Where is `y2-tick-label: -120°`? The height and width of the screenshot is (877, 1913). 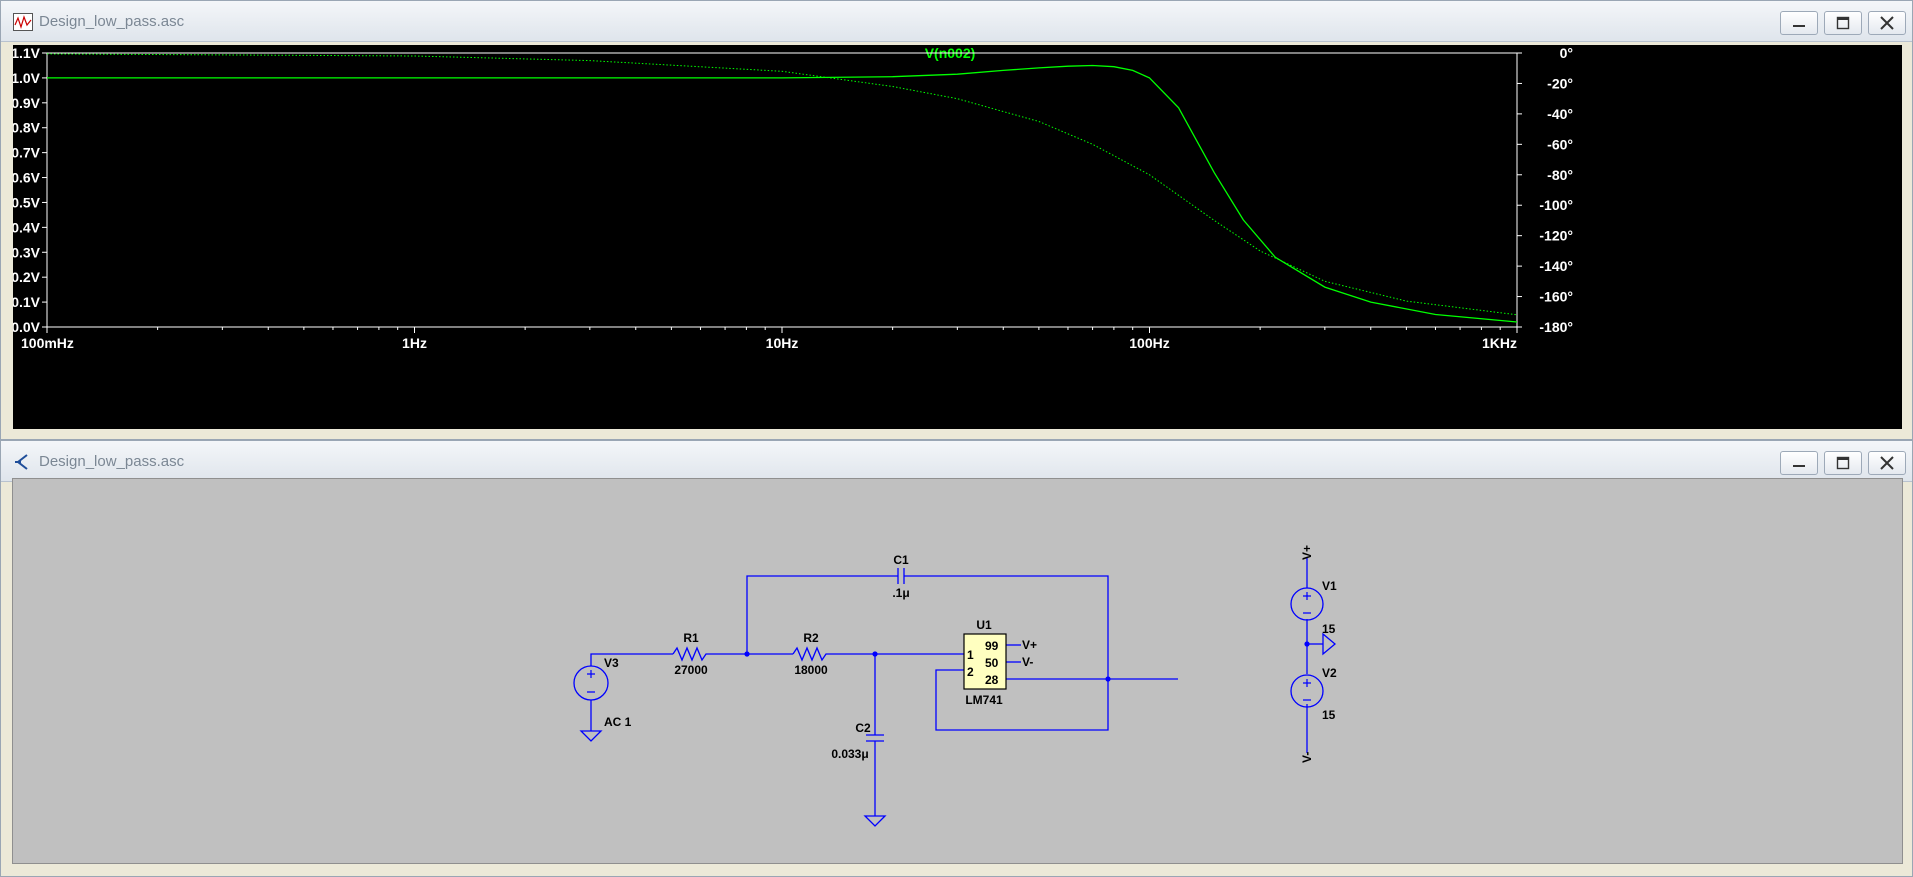 y2-tick-label: -120° is located at coordinates (1556, 236).